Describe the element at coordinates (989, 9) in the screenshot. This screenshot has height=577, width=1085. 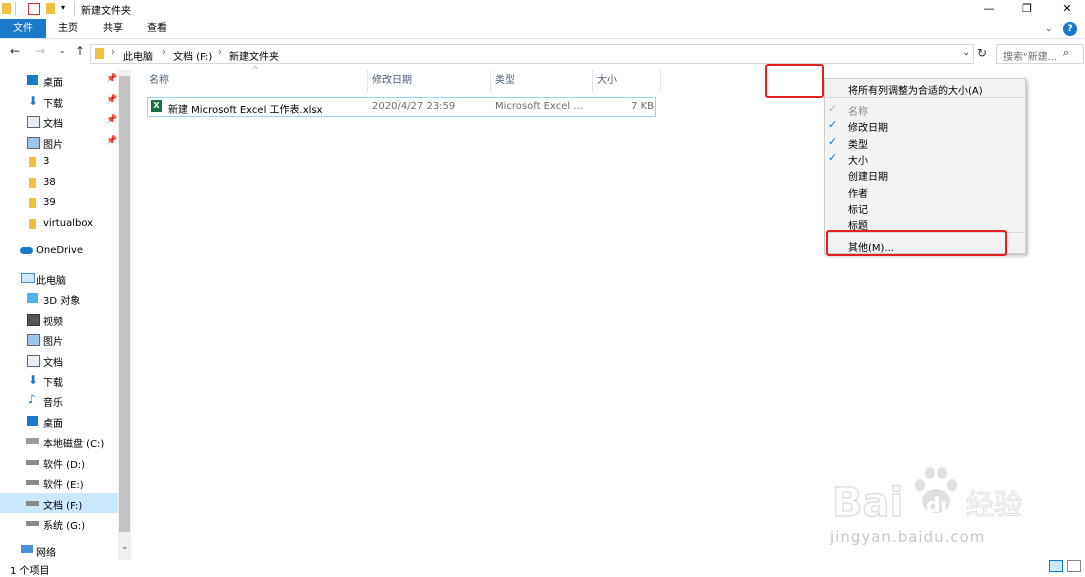
I see `minimize-button: —` at that location.